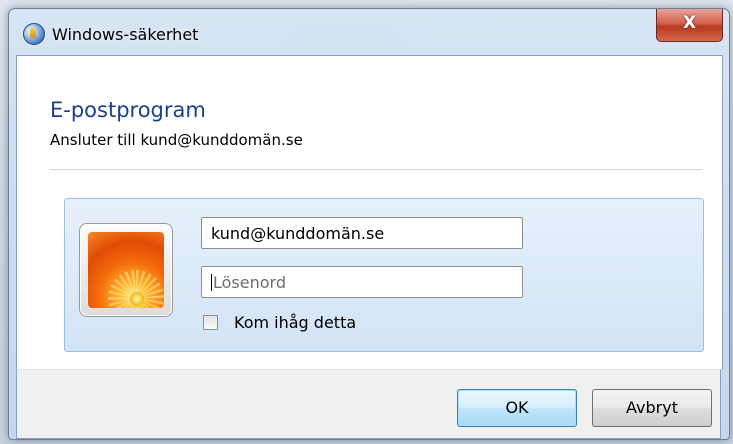 The height and width of the screenshot is (444, 733). I want to click on remember-label: Kom ihåg detta, so click(295, 322).